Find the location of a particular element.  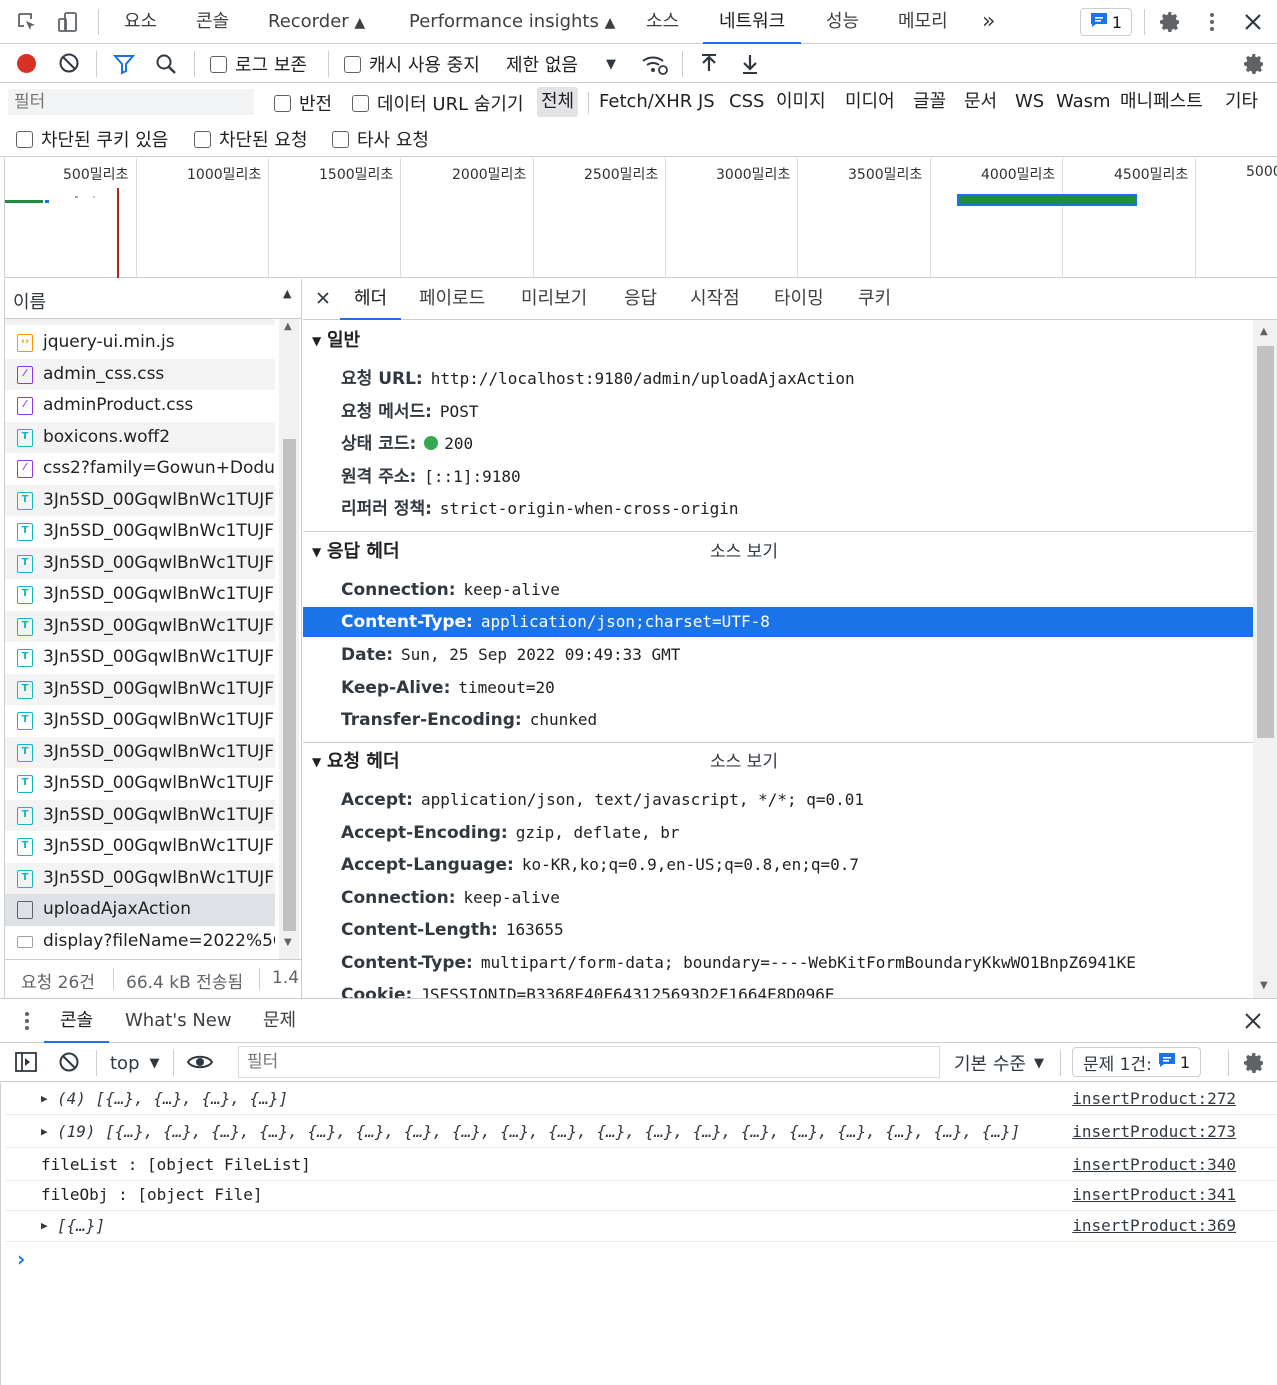

type-filter-wasm: Wasm is located at coordinates (1083, 102).